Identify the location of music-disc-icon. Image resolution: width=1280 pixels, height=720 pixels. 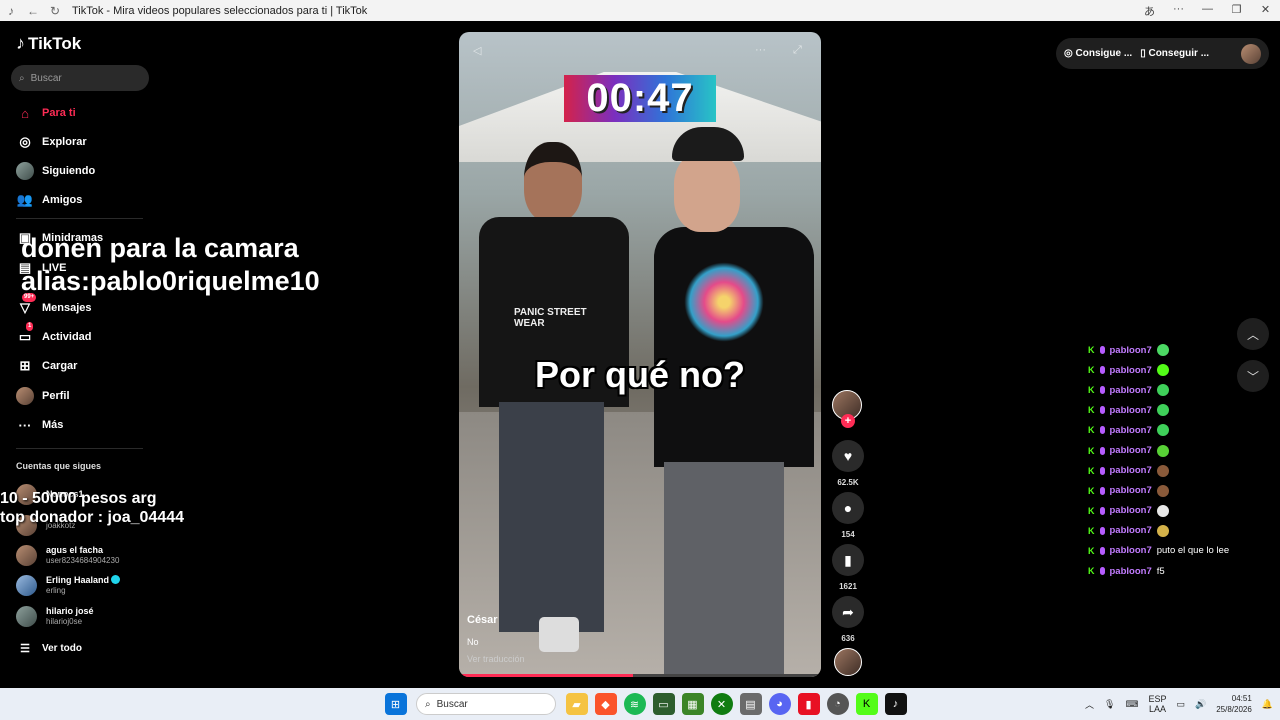
(848, 662).